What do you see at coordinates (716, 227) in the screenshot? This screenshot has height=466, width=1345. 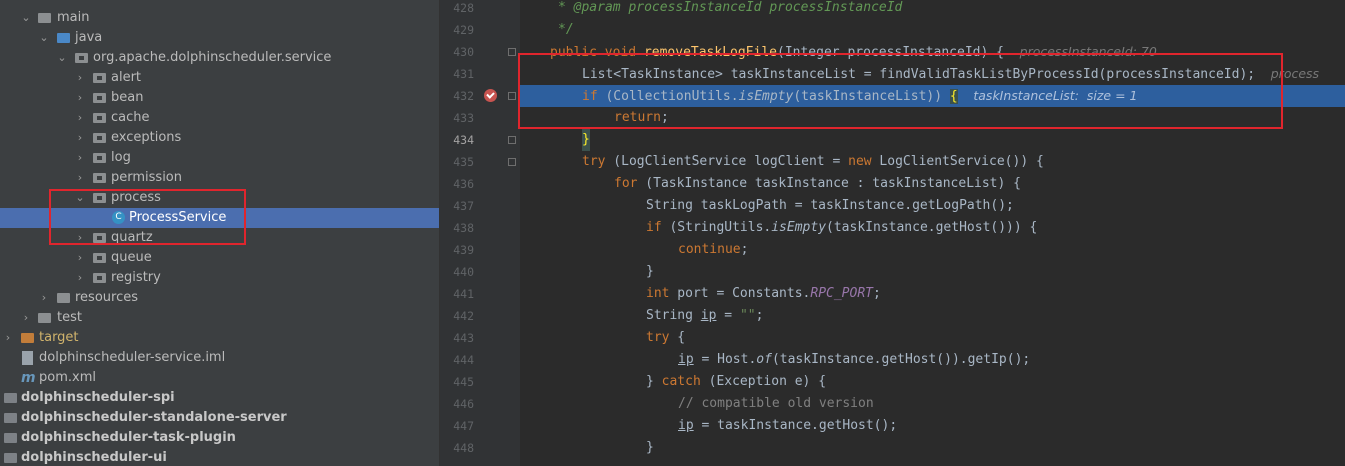 I see `code-part: (StringUtils.` at bounding box center [716, 227].